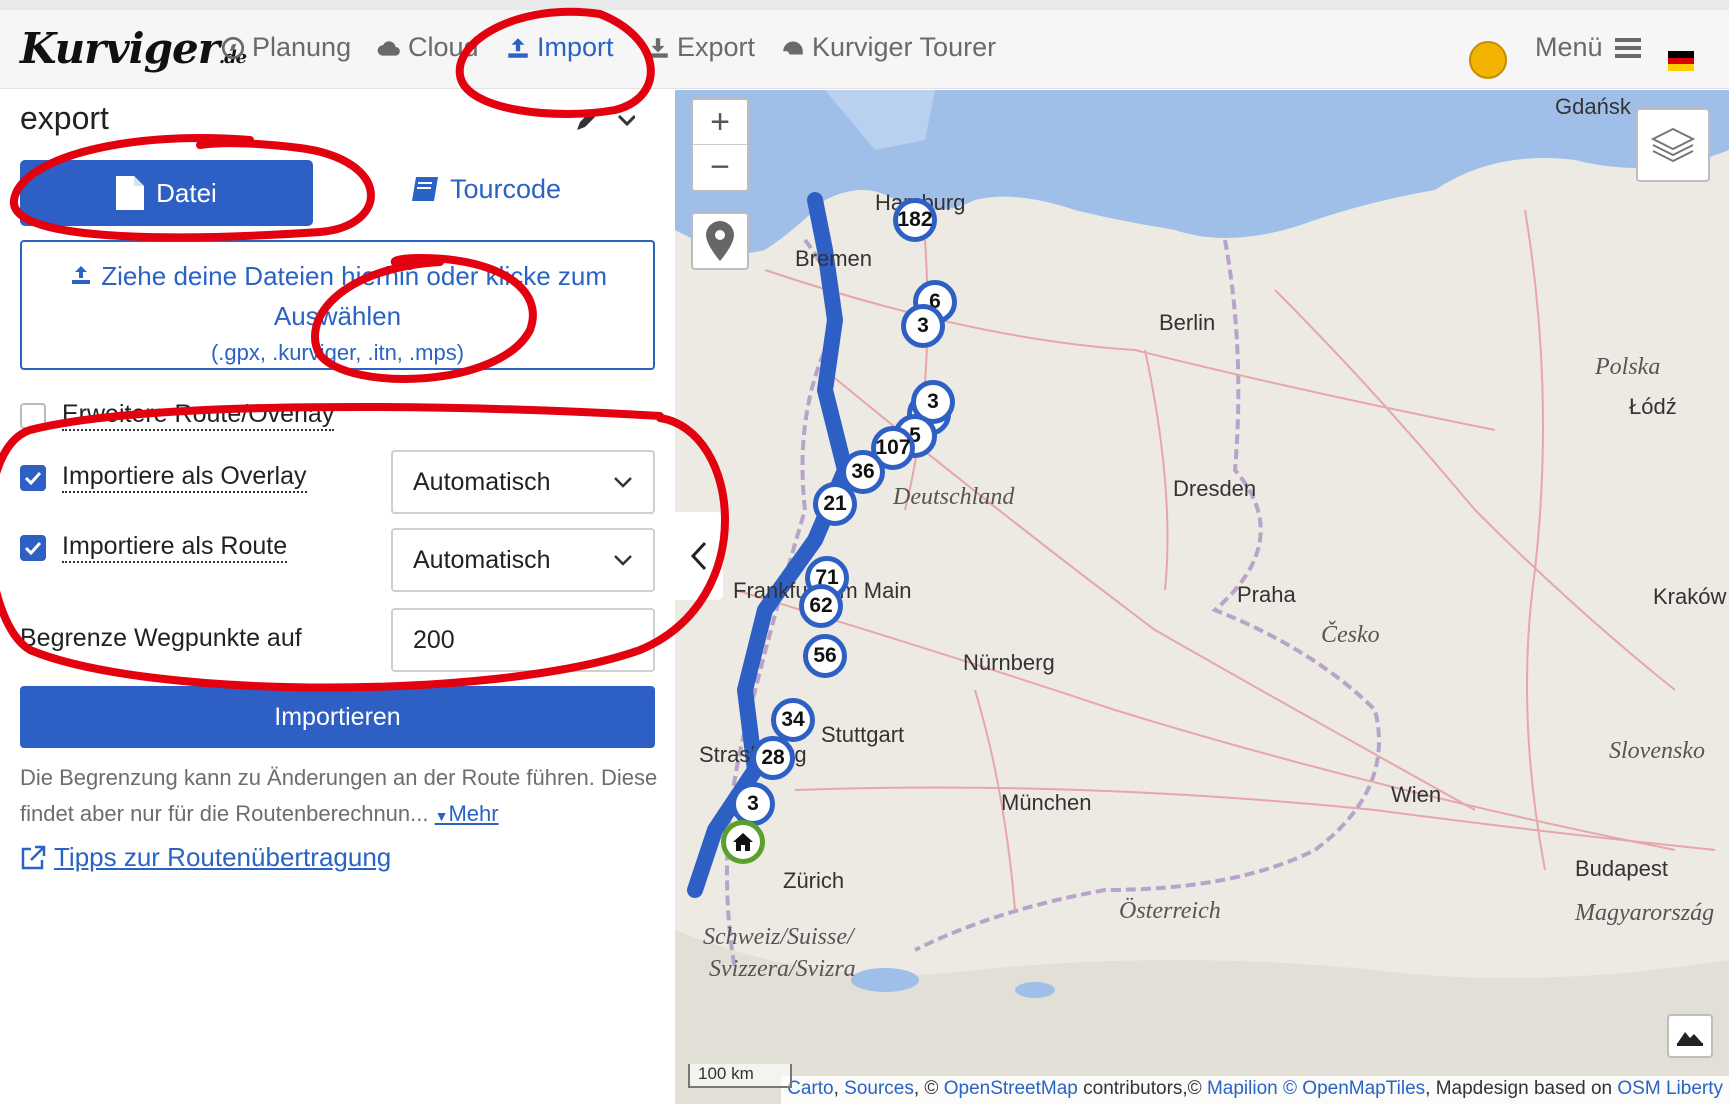 Image resolution: width=1729 pixels, height=1104 pixels. What do you see at coordinates (120, 48) in the screenshot?
I see `brand-name: Kurviger` at bounding box center [120, 48].